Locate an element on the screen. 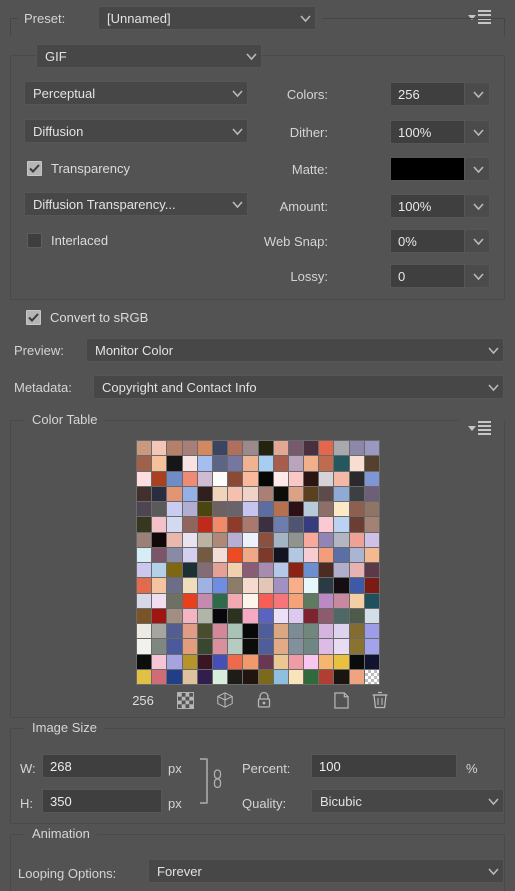 The height and width of the screenshot is (891, 515). delete-color-icon is located at coordinates (380, 700).